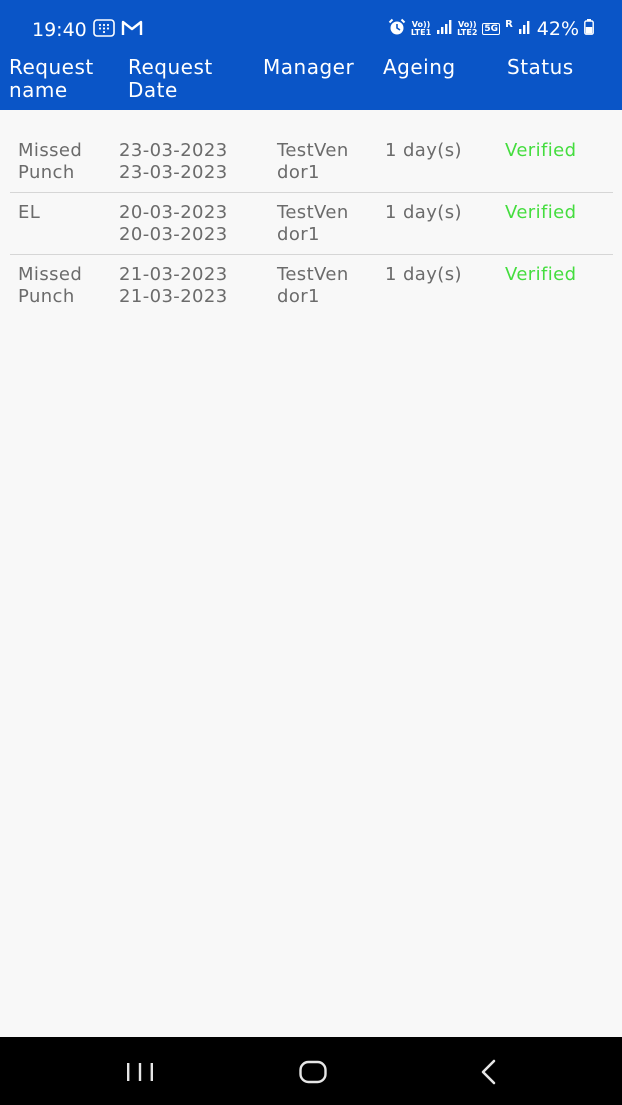 Image resolution: width=622 pixels, height=1105 pixels. What do you see at coordinates (104, 30) in the screenshot?
I see `grid-notification-icon` at bounding box center [104, 30].